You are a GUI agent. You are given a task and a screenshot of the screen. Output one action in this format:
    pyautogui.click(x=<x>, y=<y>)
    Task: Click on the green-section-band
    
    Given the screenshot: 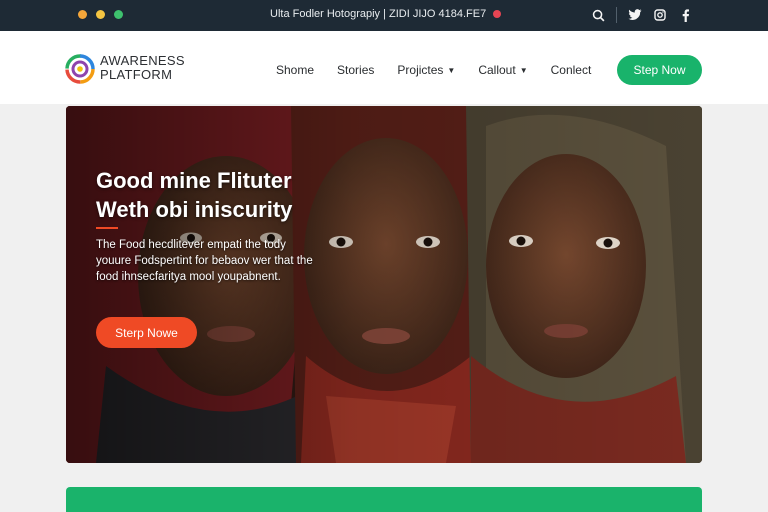 What is the action you would take?
    pyautogui.click(x=384, y=499)
    